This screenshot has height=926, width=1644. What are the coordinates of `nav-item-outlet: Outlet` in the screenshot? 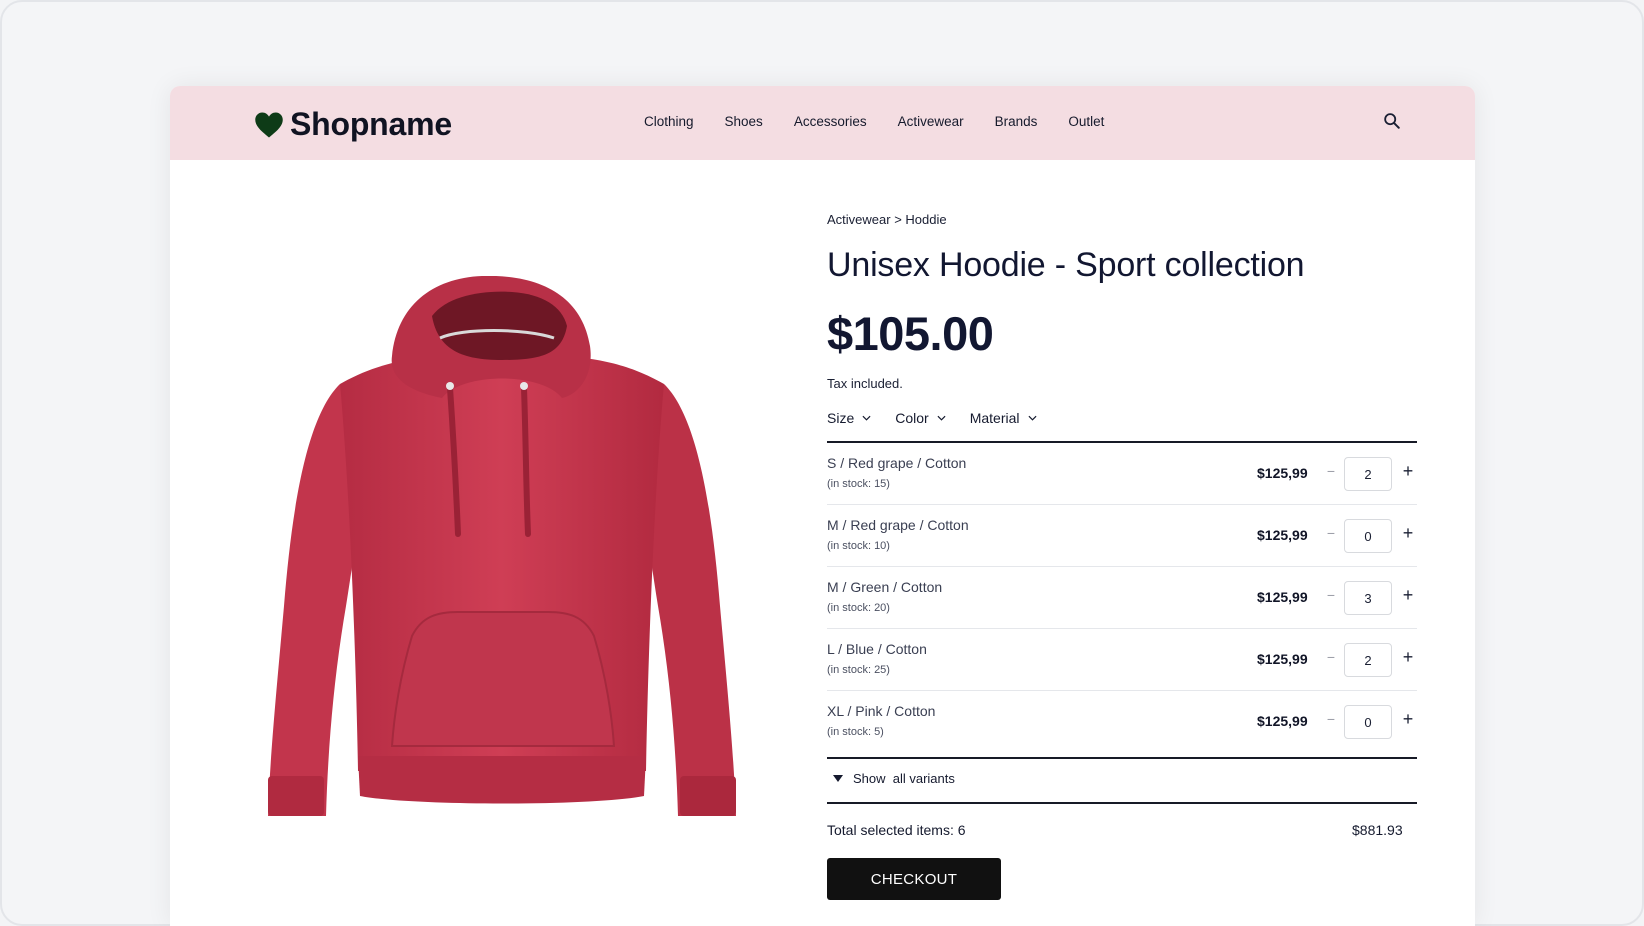 It's located at (1086, 121).